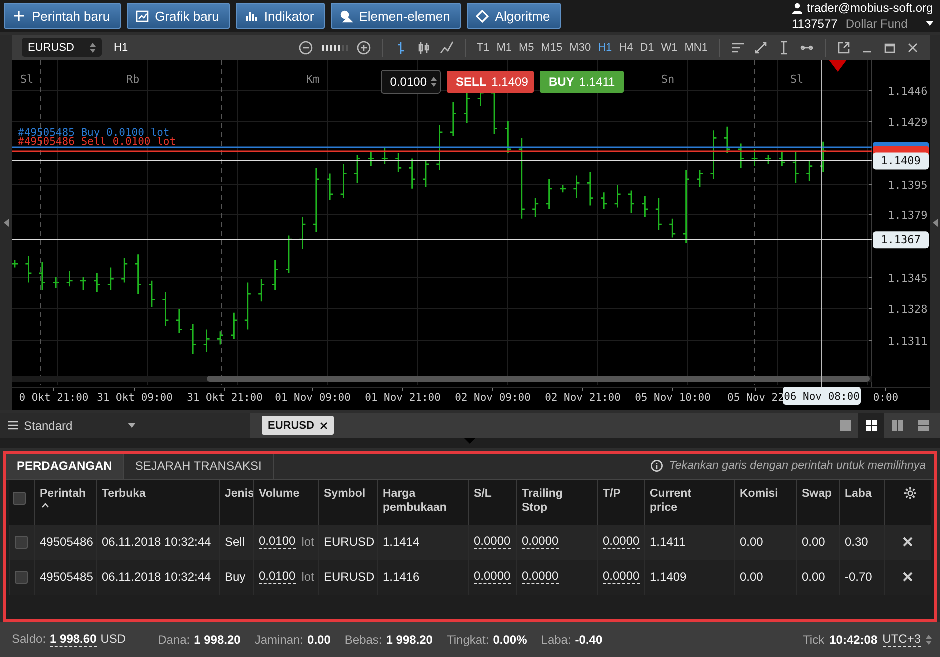 The width and height of the screenshot is (940, 657). Describe the element at coordinates (854, 639) in the screenshot. I see `clock-time: 10:42:08` at that location.